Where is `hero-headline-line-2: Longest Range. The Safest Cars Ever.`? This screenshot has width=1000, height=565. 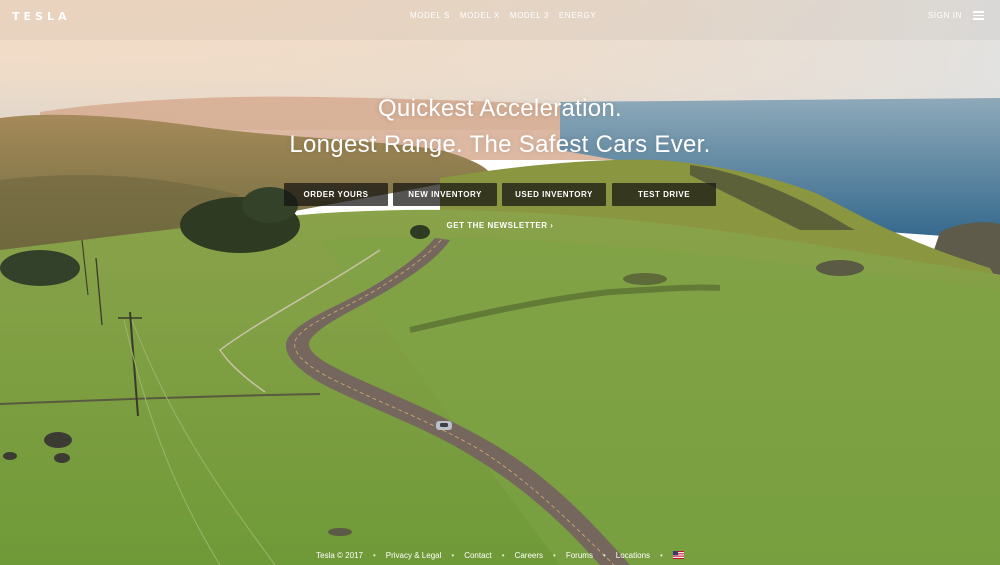
hero-headline-line-2: Longest Range. The Safest Cars Ever. is located at coordinates (500, 144).